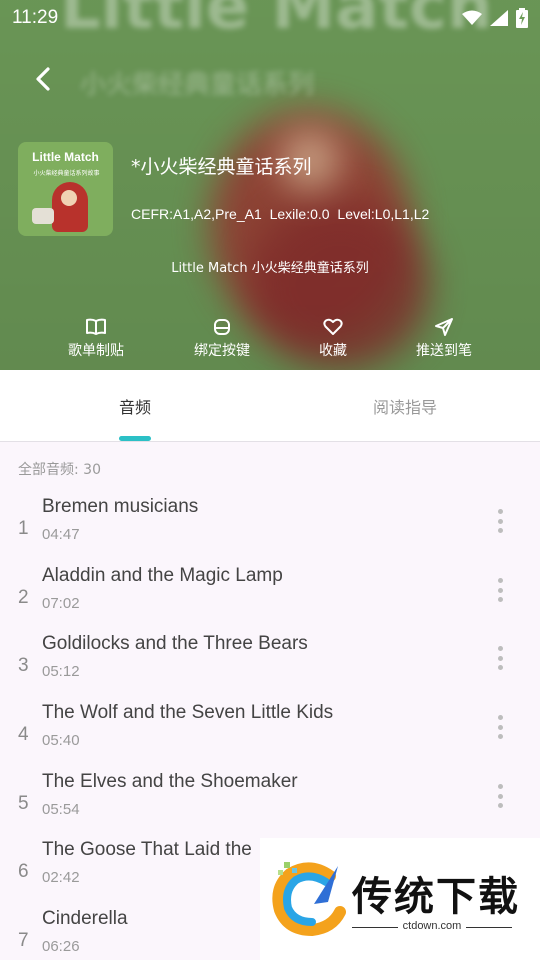  I want to click on favorite-button: 收藏, so click(333, 338).